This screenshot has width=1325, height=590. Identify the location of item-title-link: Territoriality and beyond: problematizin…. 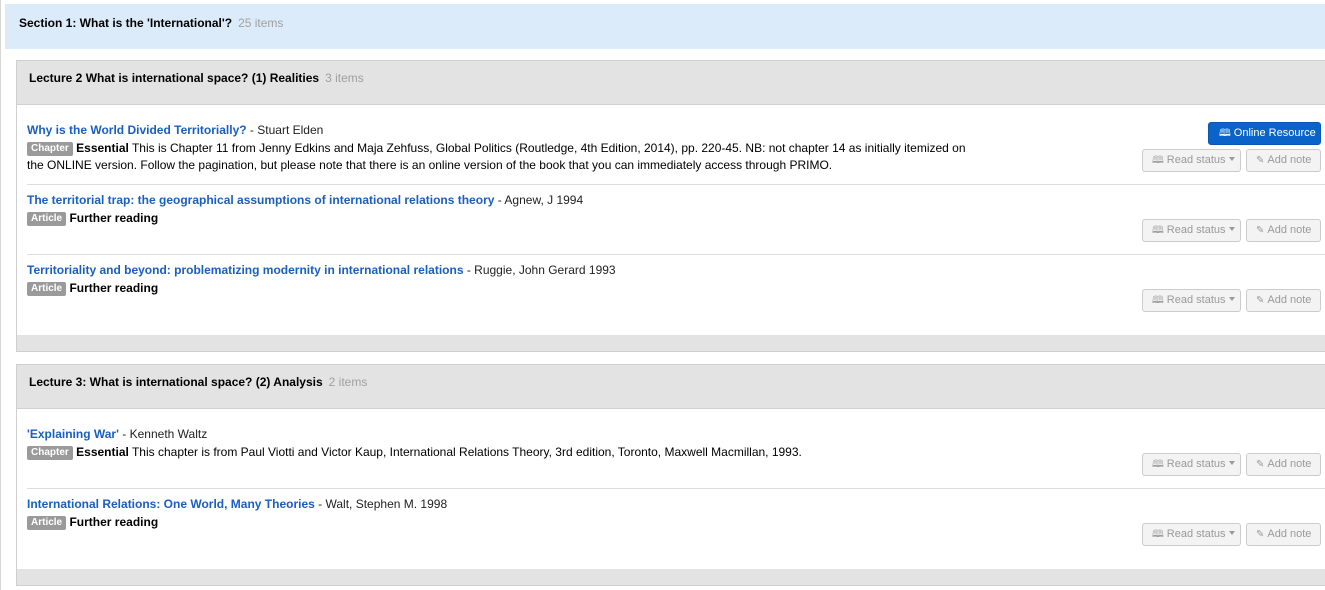
(245, 270).